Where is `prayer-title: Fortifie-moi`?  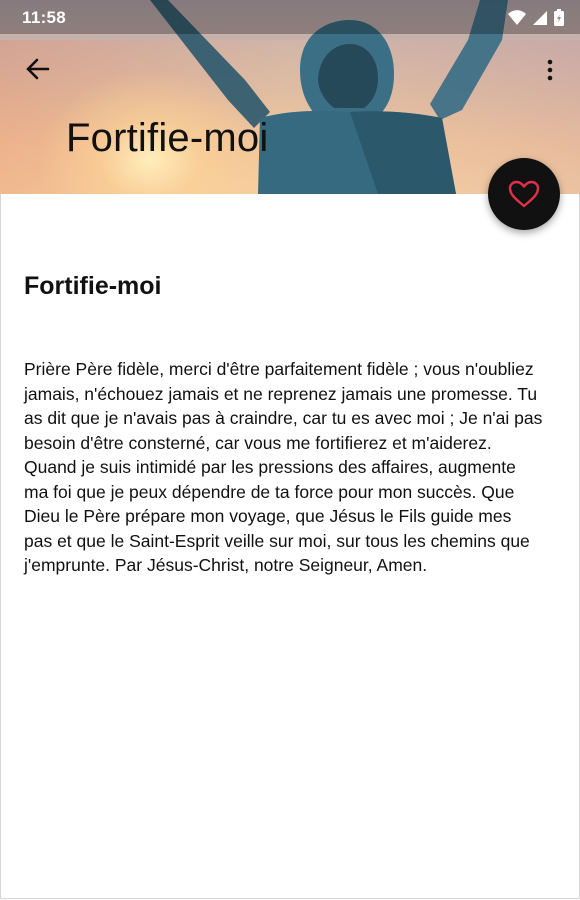 prayer-title: Fortifie-moi is located at coordinates (93, 286).